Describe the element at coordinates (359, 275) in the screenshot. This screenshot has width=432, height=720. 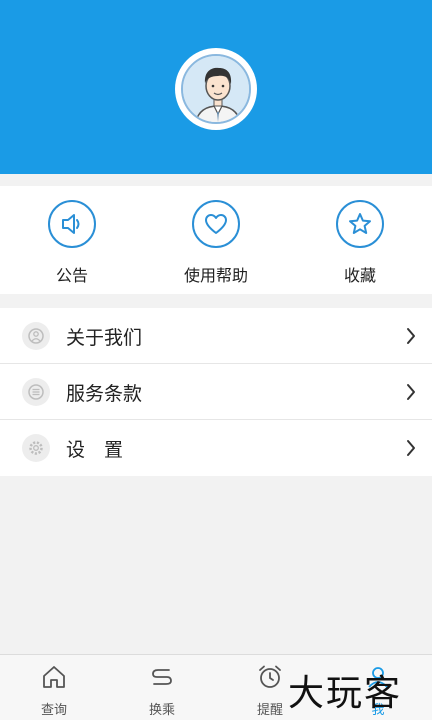
I see `favorites-label: 收藏` at that location.